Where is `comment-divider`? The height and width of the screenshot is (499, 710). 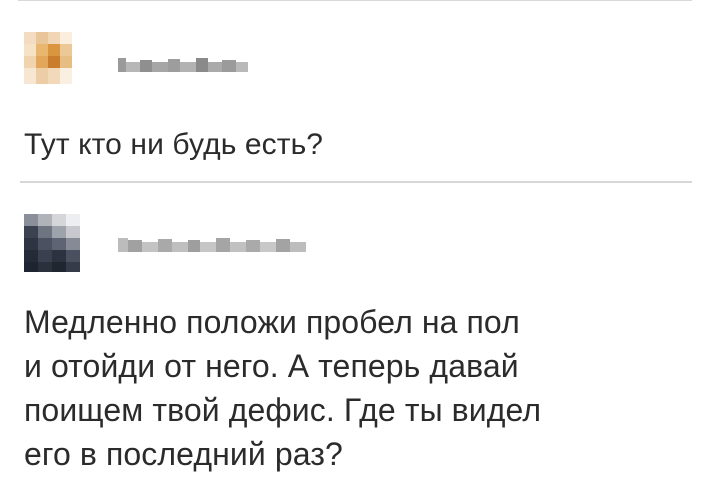 comment-divider is located at coordinates (356, 182).